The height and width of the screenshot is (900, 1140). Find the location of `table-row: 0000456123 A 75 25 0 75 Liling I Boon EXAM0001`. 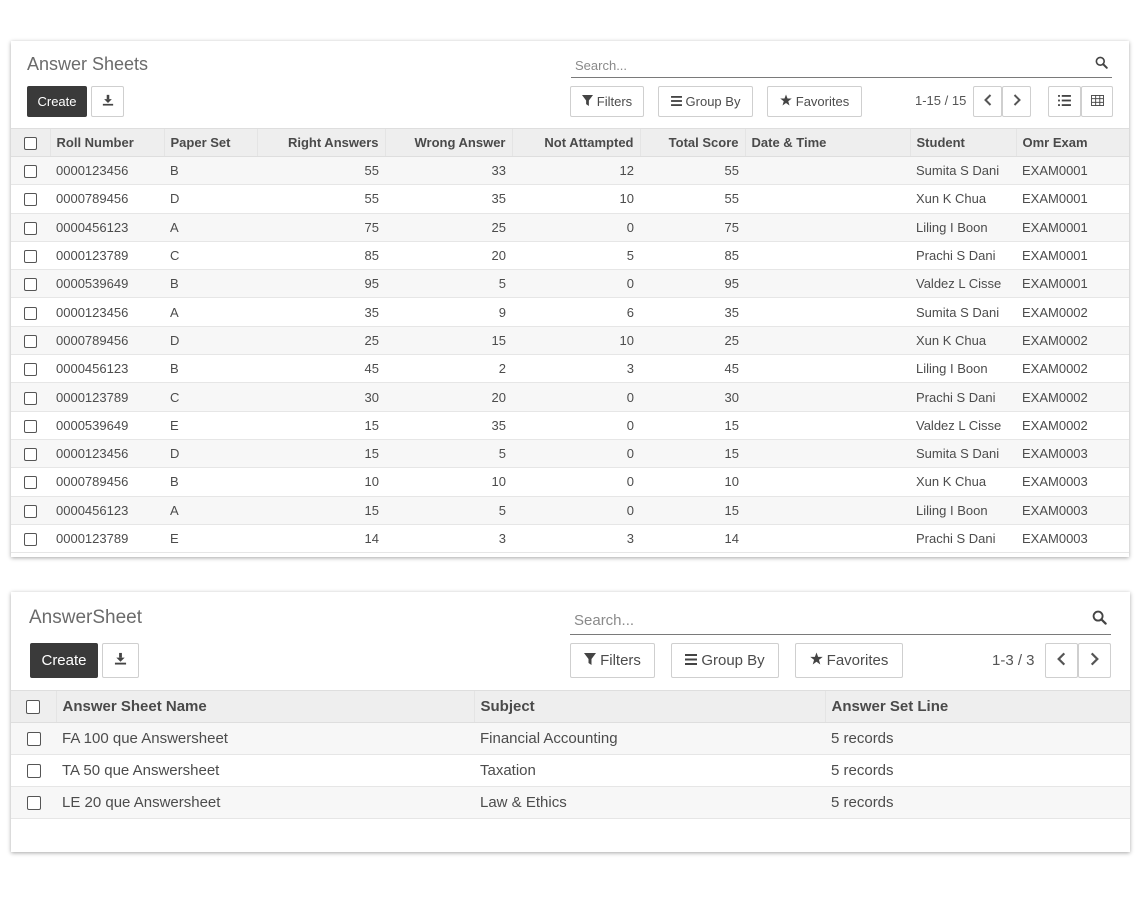

table-row: 0000456123 A 75 25 0 75 Liling I Boon EXAM0001 is located at coordinates (570, 227).